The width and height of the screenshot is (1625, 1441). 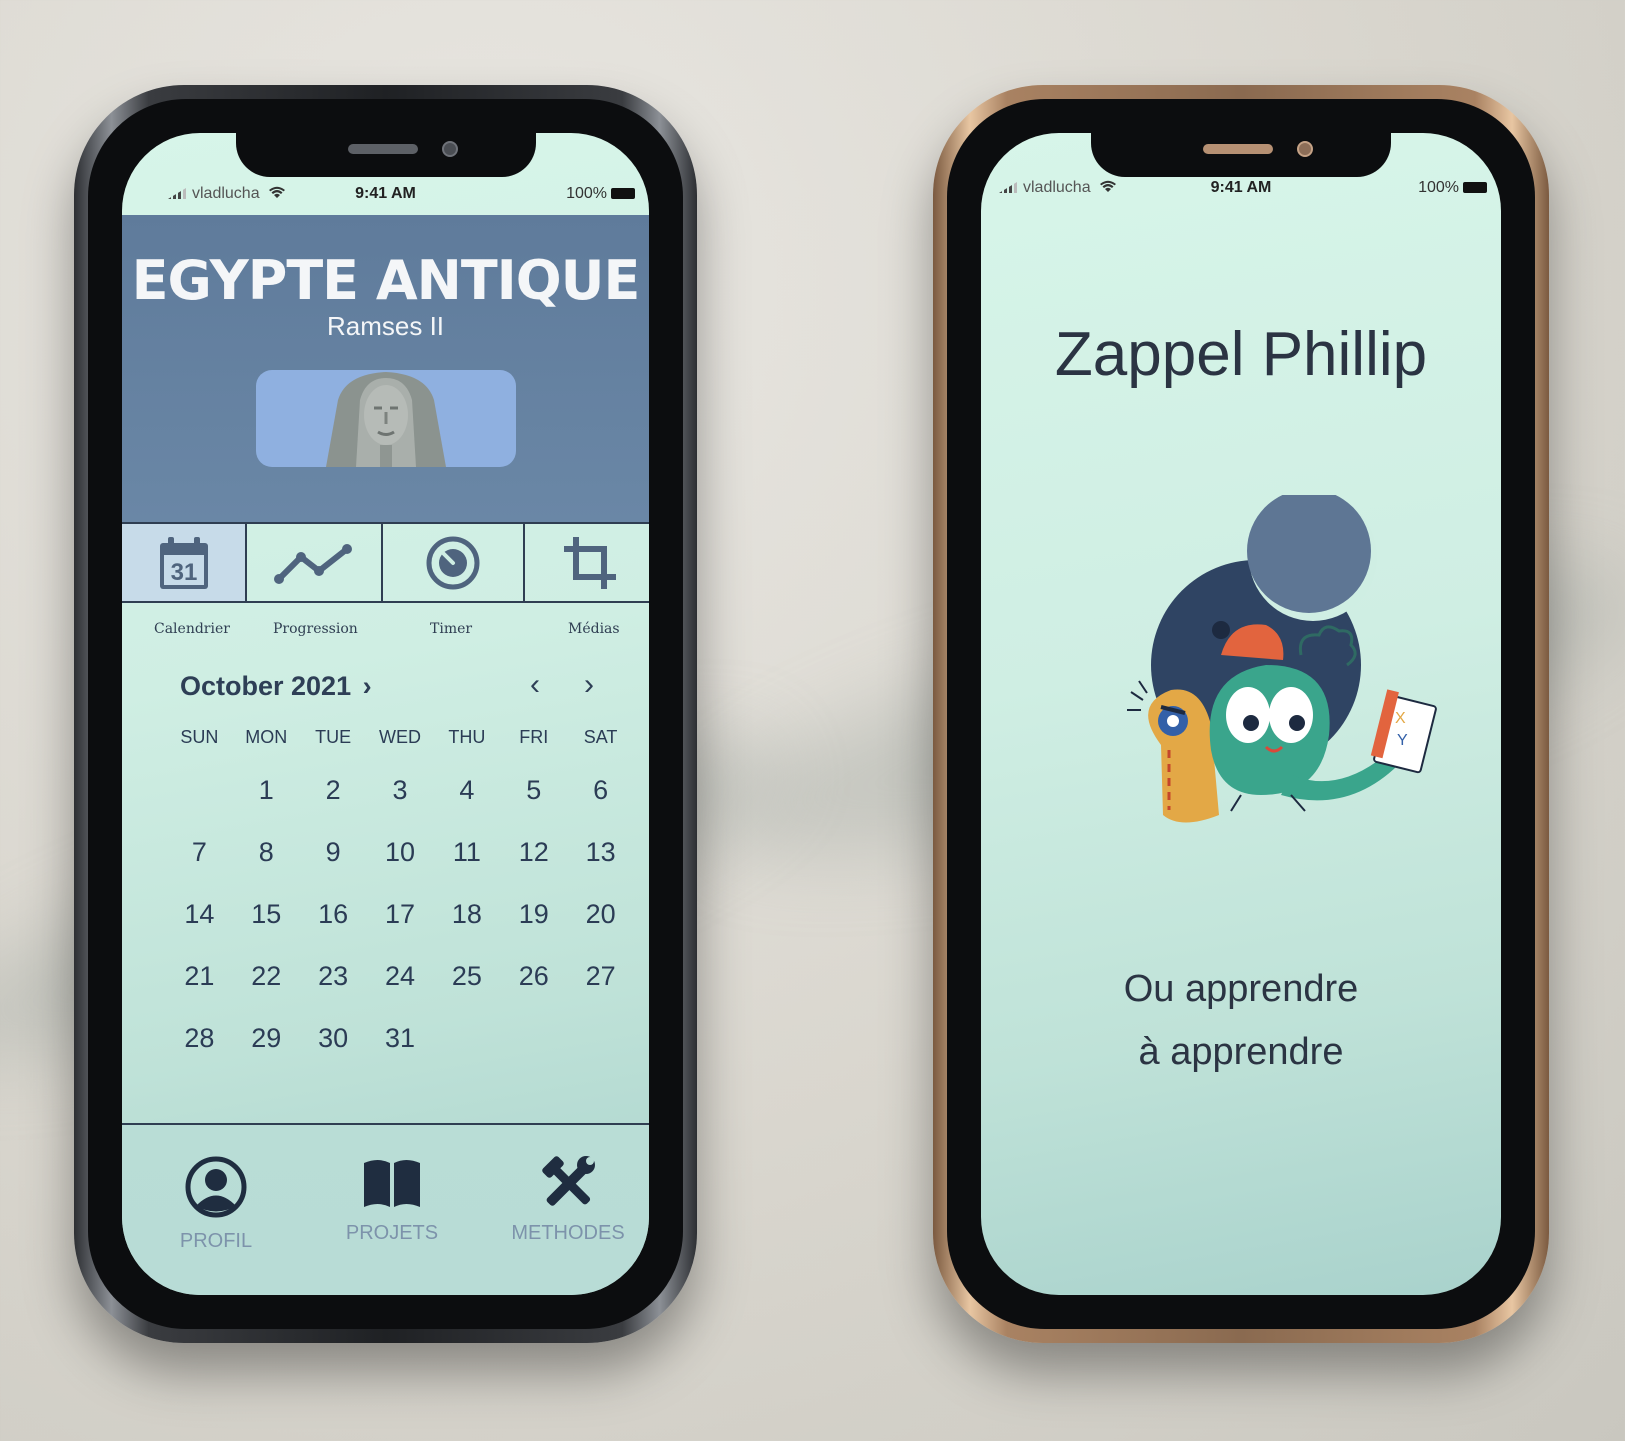 I want to click on month-selector: October 2021 ›, so click(x=276, y=686).